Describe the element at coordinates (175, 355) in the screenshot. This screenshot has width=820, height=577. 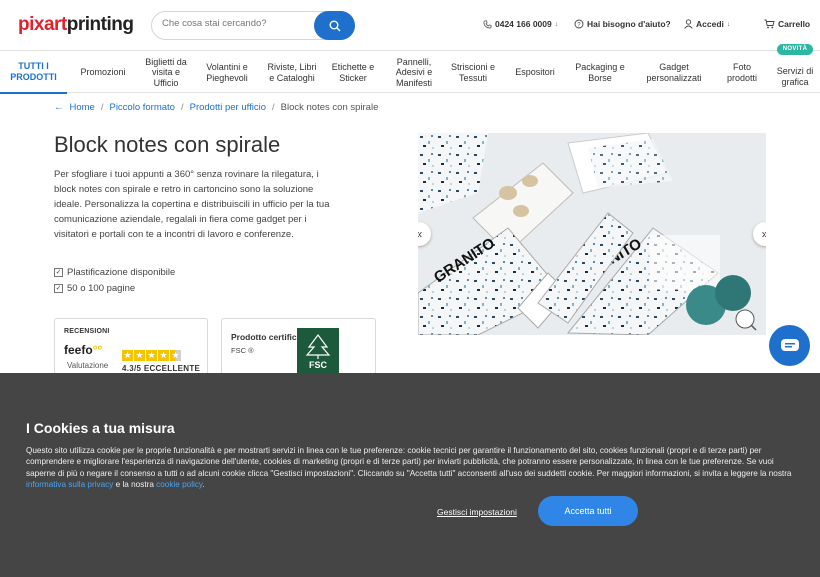
I see `half-star-icon: ★` at that location.